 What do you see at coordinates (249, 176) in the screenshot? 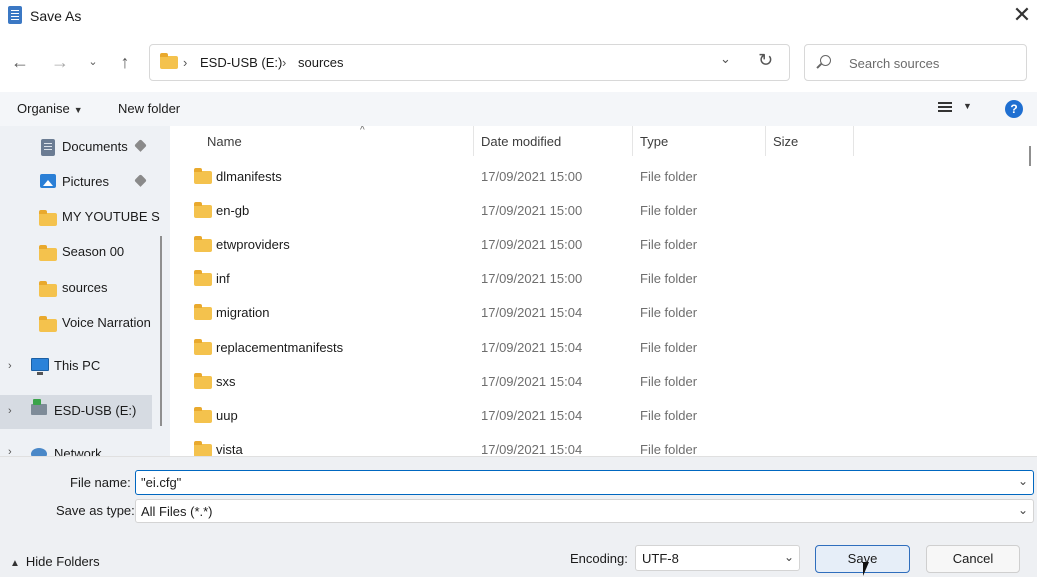
I see `file-name: dlmanifests` at bounding box center [249, 176].